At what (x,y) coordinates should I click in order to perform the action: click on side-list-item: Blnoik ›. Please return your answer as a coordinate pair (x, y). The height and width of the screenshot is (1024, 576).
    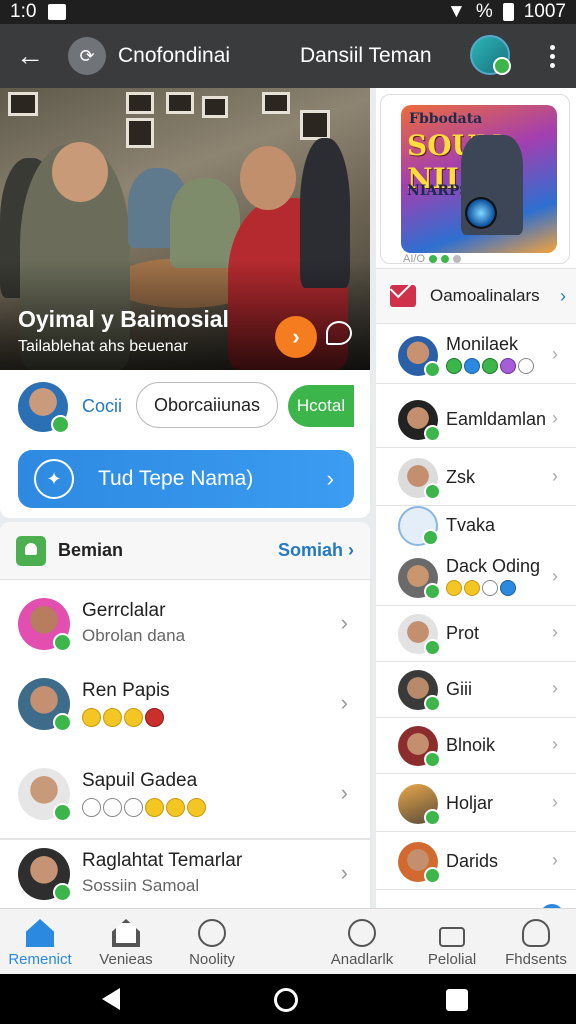
    Looking at the image, I should click on (476, 746).